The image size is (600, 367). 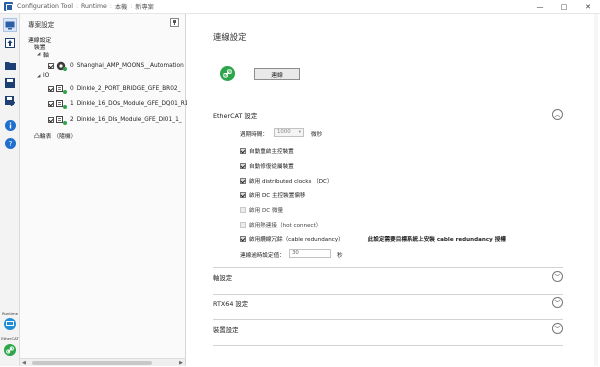 What do you see at coordinates (61, 66) in the screenshot?
I see `servo-motor-icon` at bounding box center [61, 66].